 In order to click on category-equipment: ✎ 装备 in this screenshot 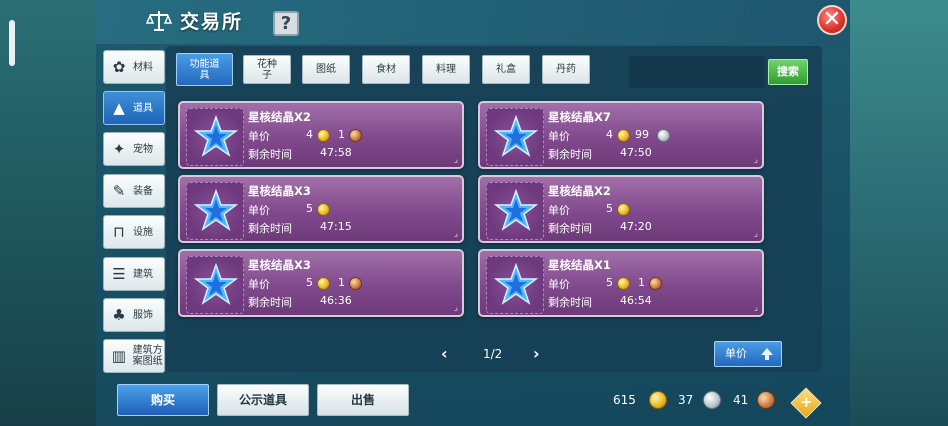, I will do `click(134, 191)`.